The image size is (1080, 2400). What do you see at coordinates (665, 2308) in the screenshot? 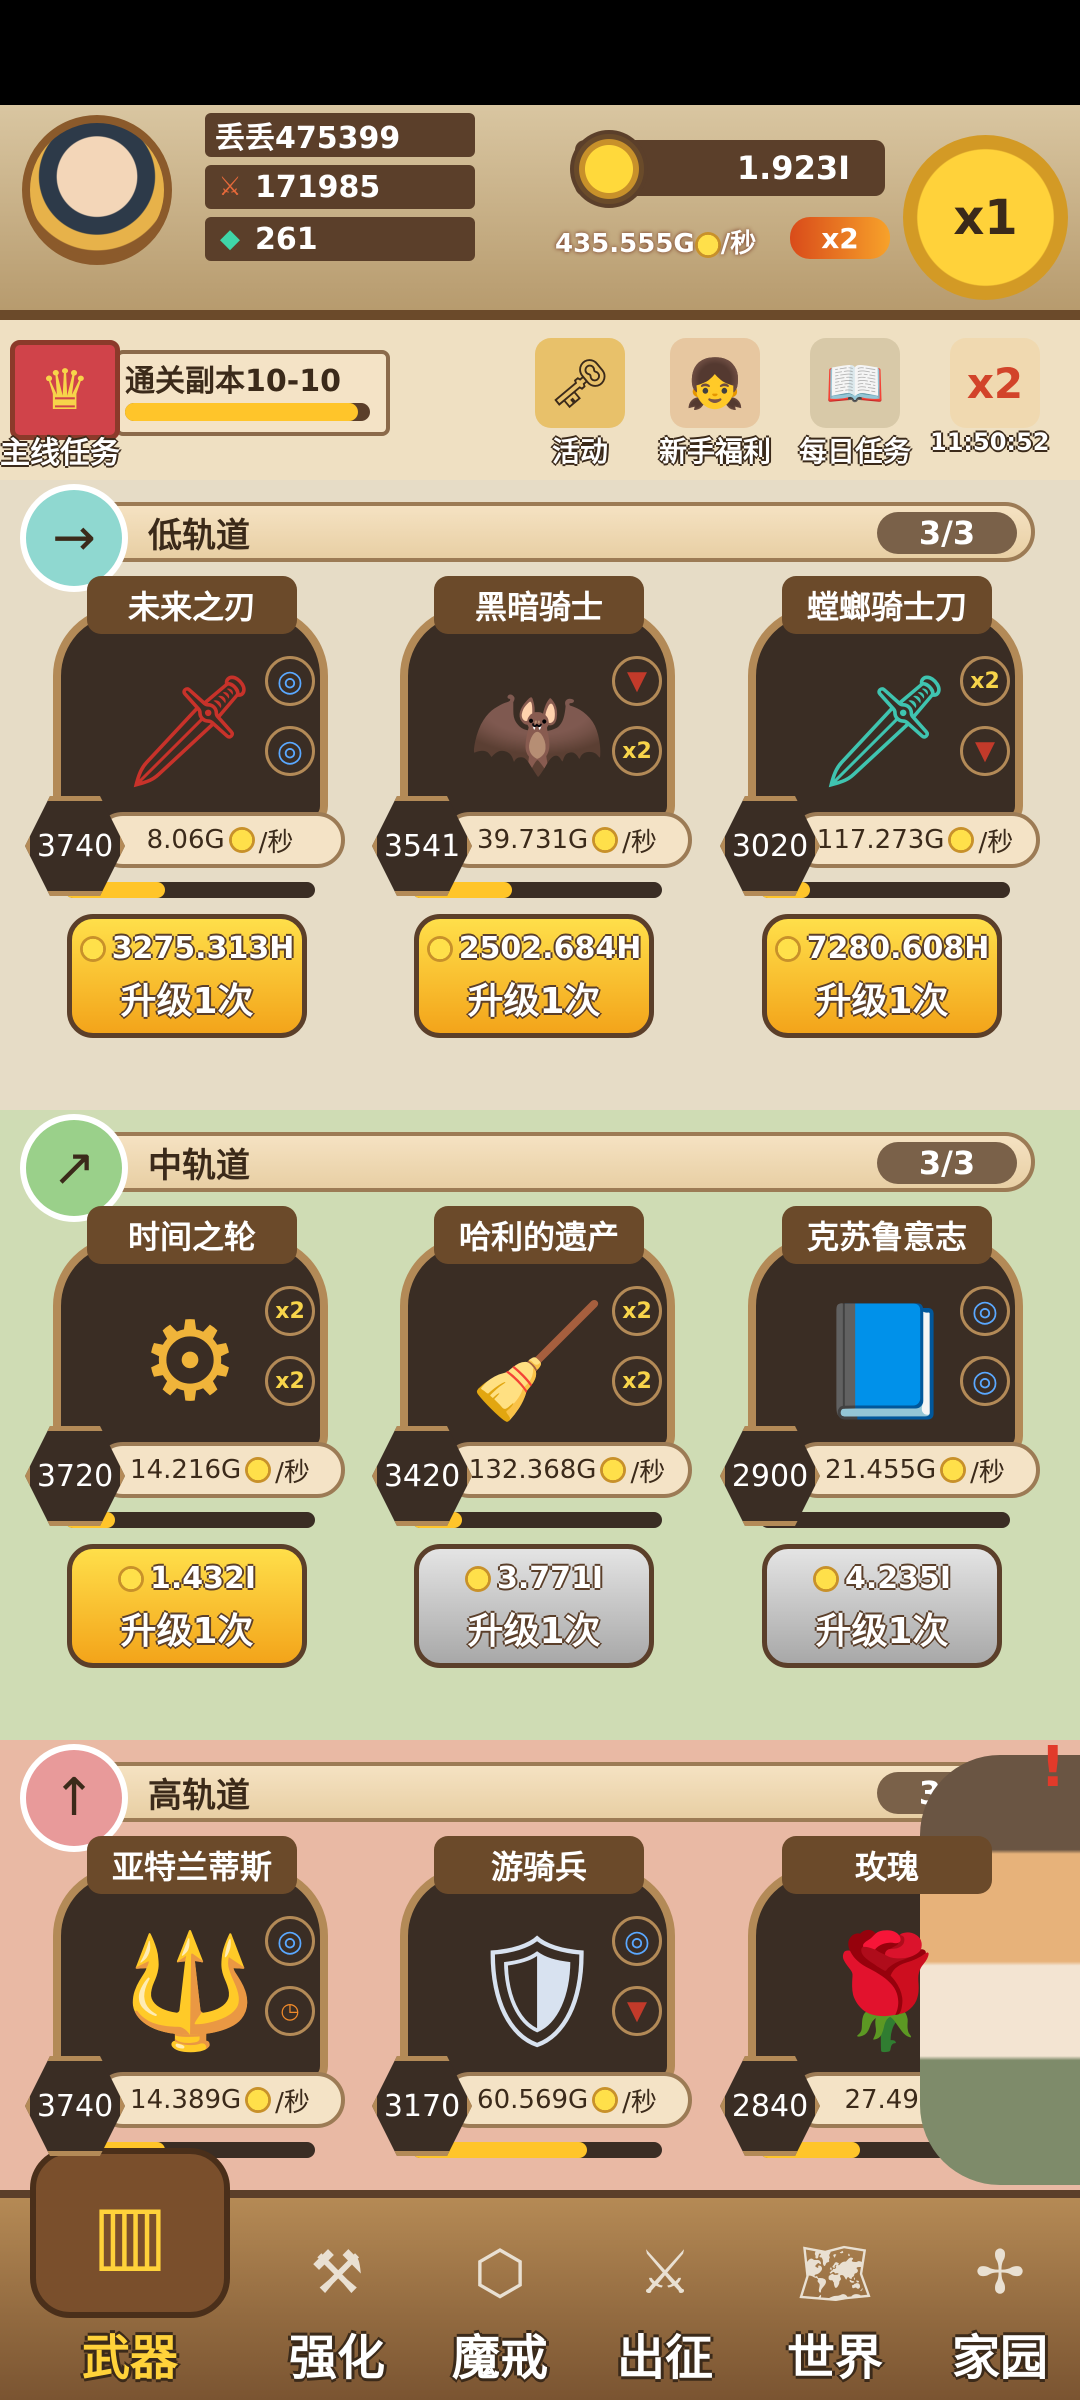
I see `nav-expedition: ⚔ 出征` at bounding box center [665, 2308].